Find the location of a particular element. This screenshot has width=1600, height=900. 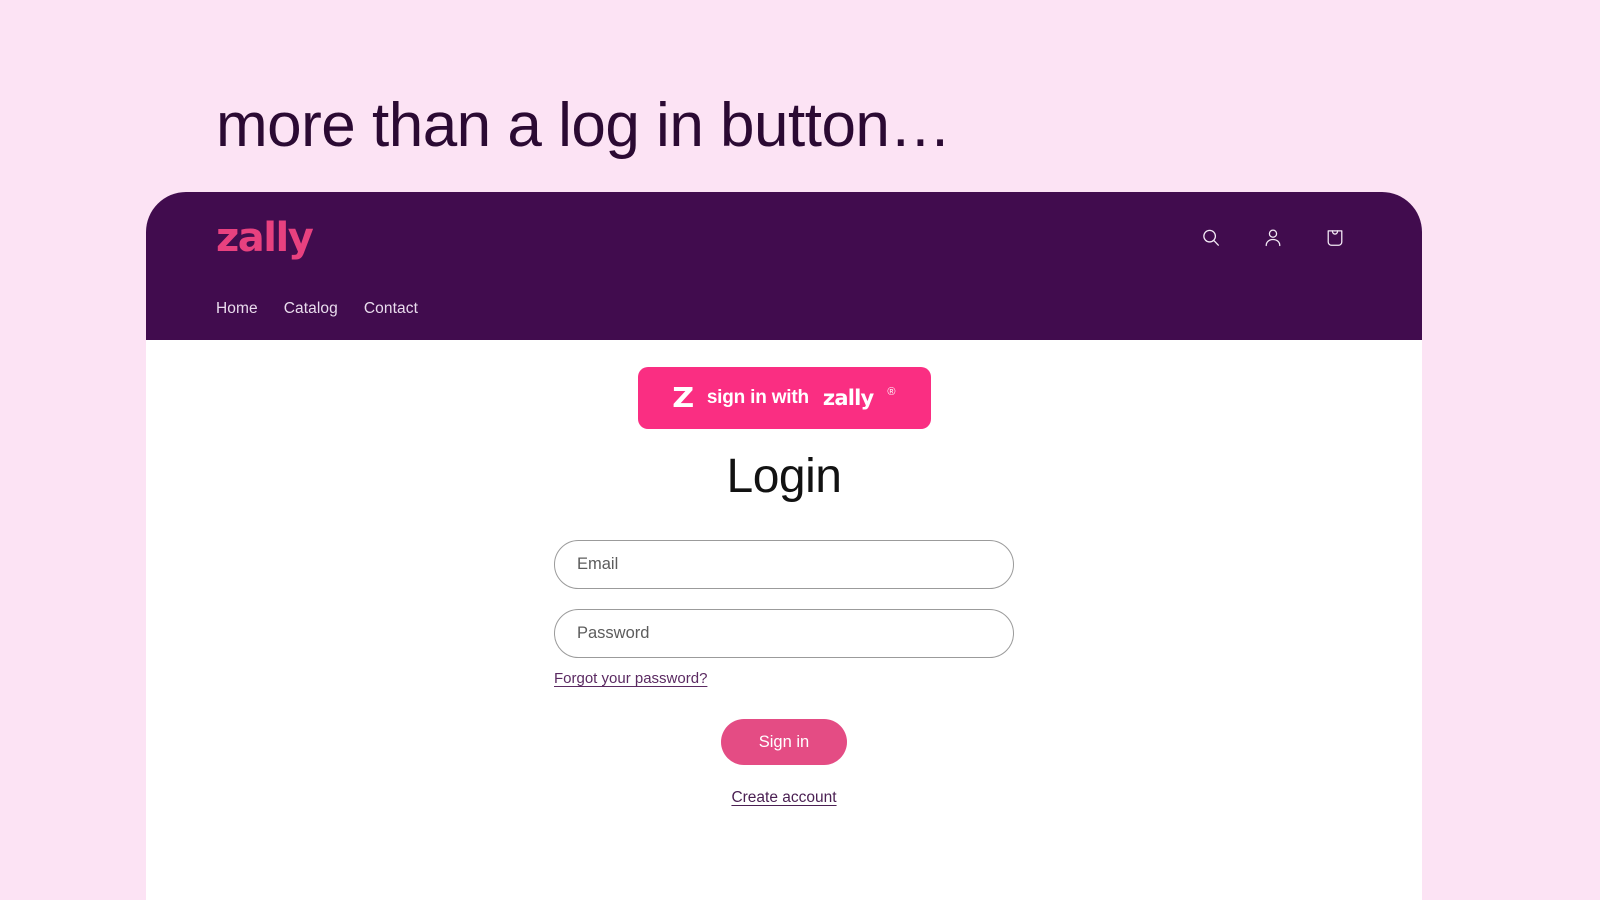

nav-link-contact: Contact is located at coordinates (391, 309).